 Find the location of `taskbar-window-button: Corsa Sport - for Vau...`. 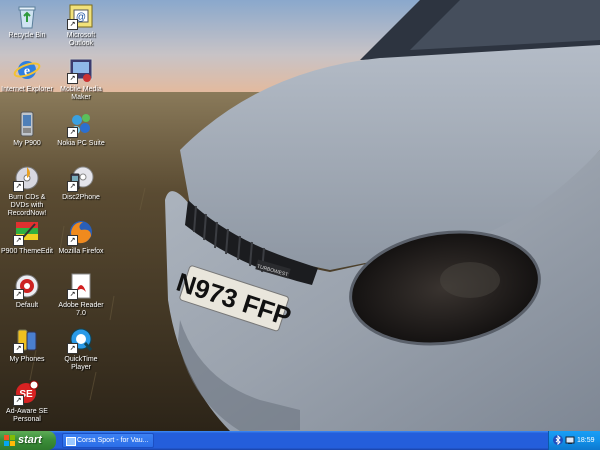

taskbar-window-button: Corsa Sport - for Vau... is located at coordinates (108, 440).